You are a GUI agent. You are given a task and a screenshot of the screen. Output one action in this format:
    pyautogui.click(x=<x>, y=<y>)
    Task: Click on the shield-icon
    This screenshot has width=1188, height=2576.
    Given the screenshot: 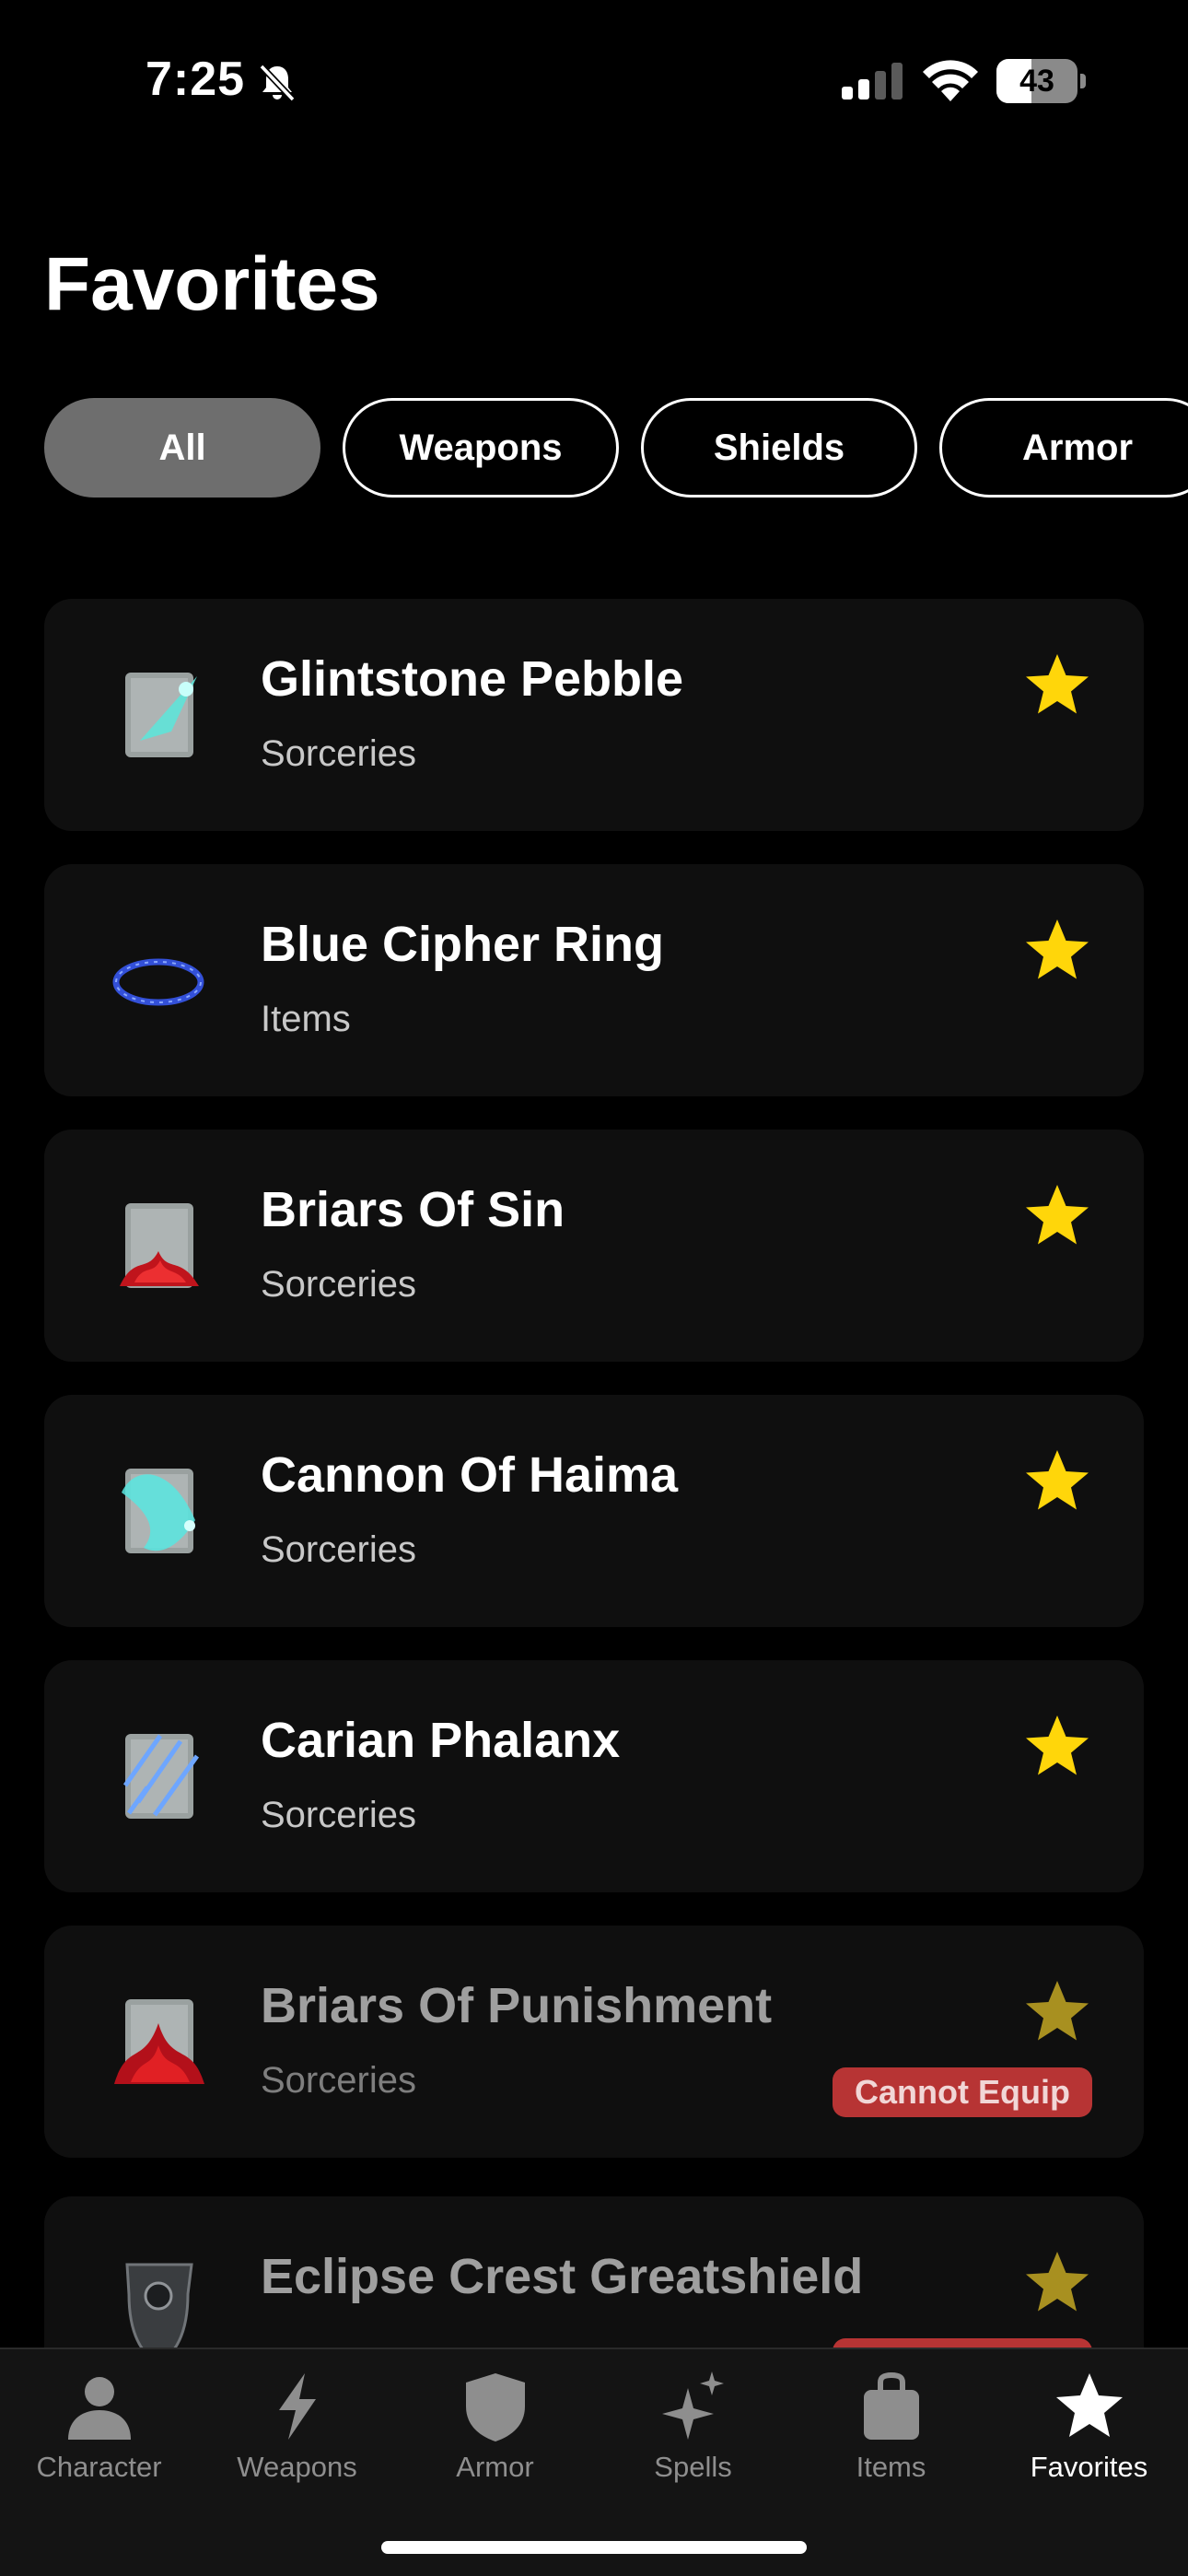 What is the action you would take?
    pyautogui.click(x=496, y=2406)
    